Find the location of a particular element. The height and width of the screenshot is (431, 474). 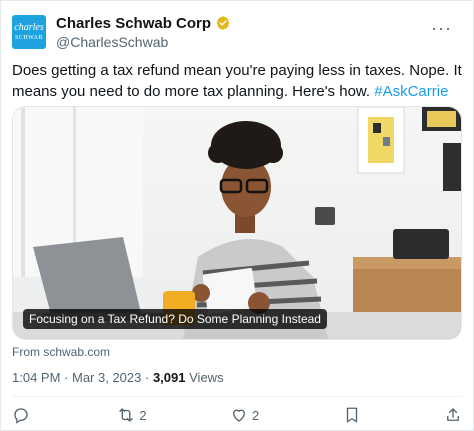

link-source: From schwab.com is located at coordinates (61, 352).